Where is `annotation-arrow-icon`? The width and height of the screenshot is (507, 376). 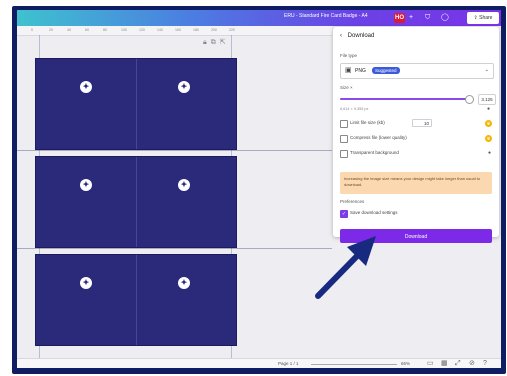 annotation-arrow-icon is located at coordinates (345, 267).